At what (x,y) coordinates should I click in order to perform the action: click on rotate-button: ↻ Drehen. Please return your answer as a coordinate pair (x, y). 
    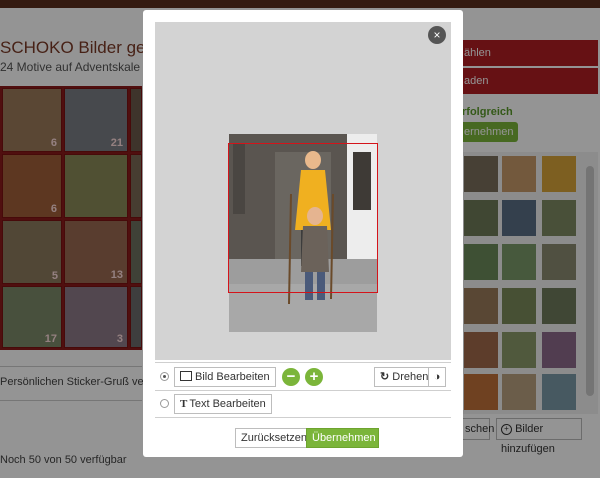
    Looking at the image, I should click on (404, 377).